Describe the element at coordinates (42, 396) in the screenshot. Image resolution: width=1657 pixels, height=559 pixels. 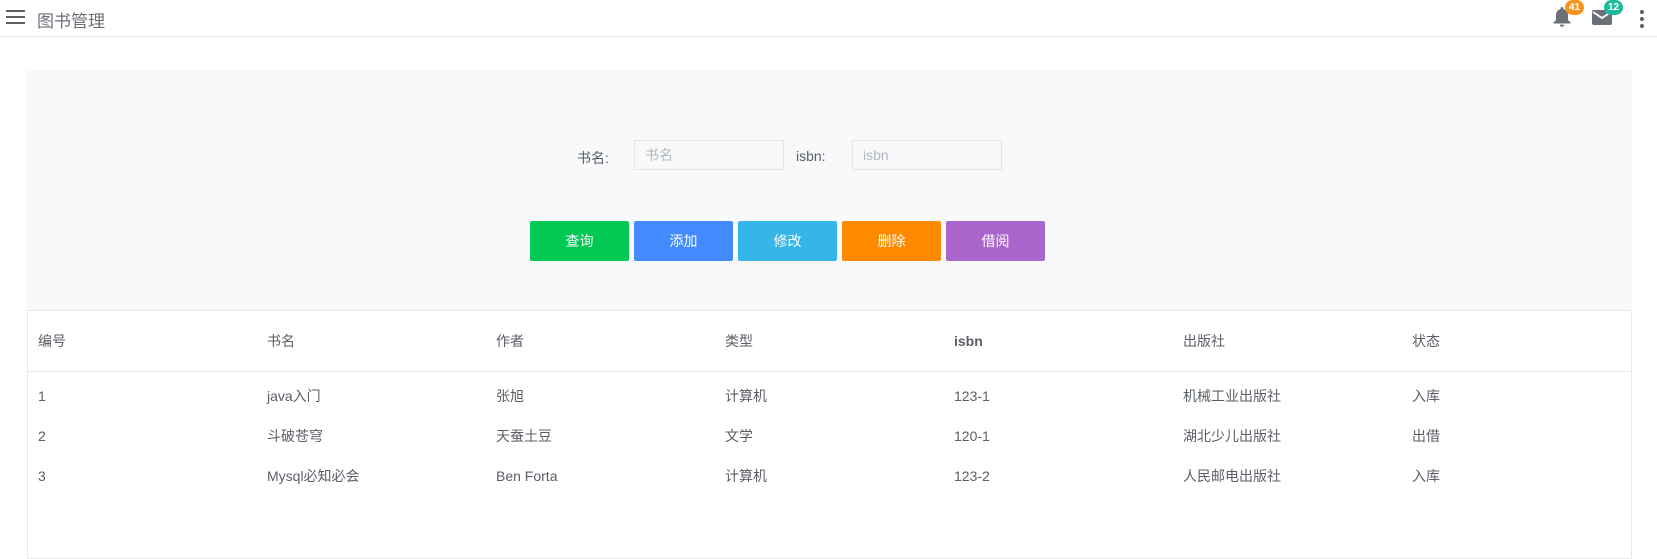
I see `cell-id: 1` at that location.